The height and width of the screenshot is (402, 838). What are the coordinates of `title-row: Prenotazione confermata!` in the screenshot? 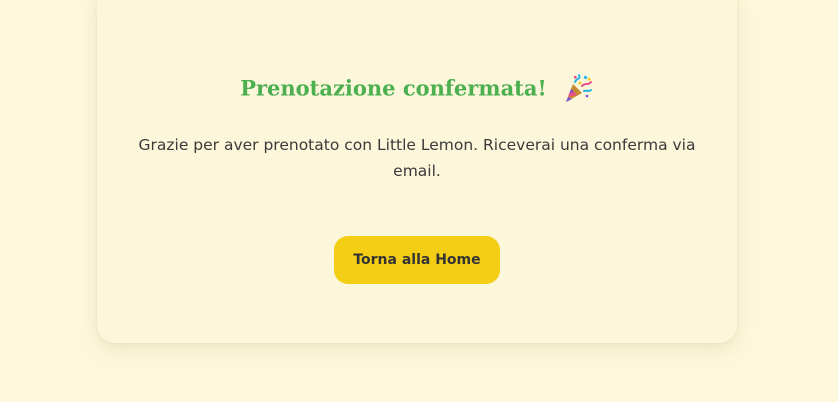 It's located at (417, 88).